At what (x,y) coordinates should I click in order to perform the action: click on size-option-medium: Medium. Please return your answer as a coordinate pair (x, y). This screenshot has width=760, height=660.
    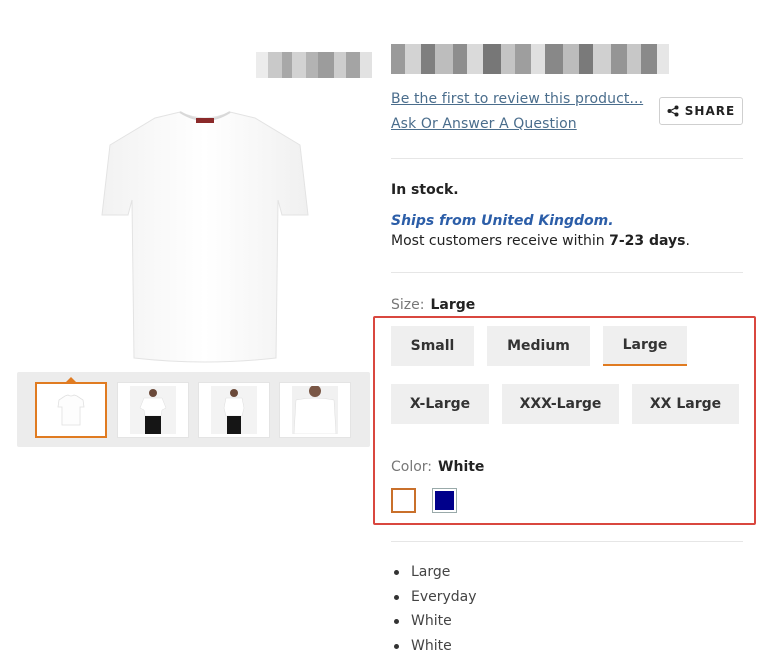
    Looking at the image, I should click on (538, 346).